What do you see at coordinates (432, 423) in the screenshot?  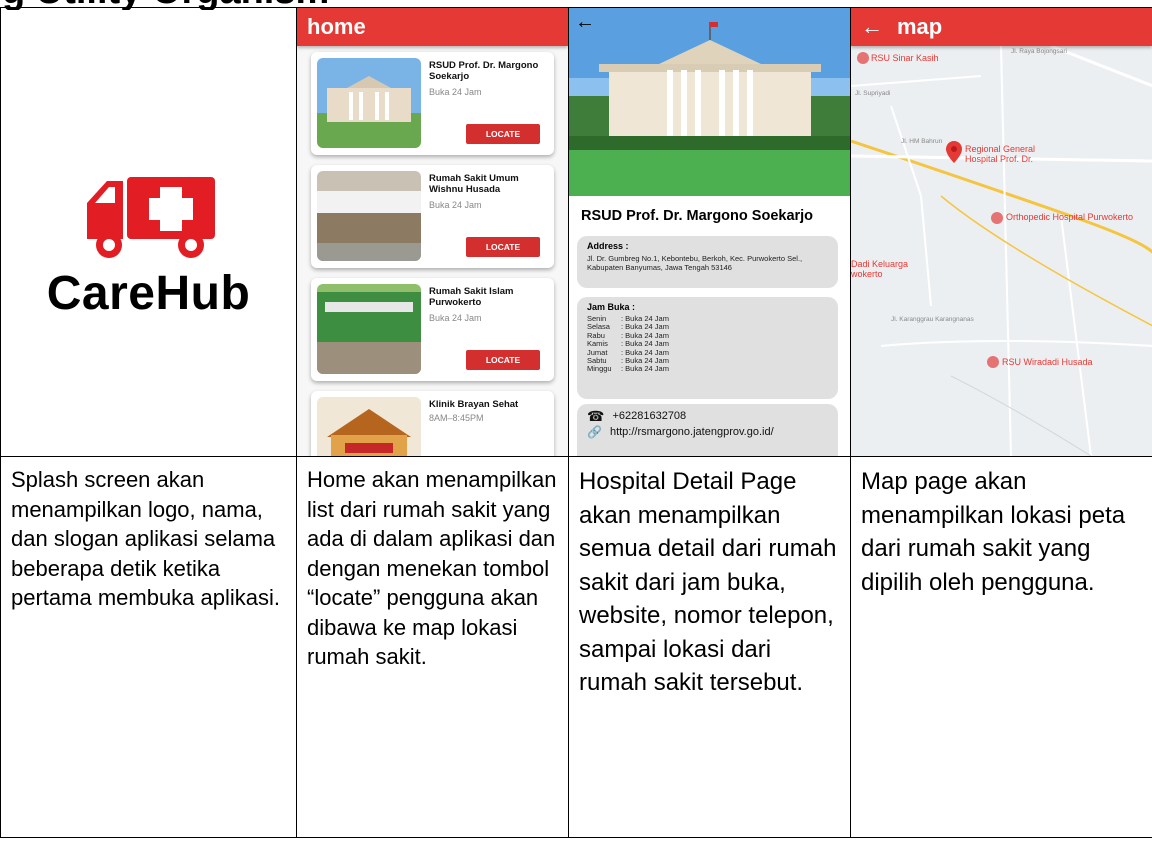 I see `hospital-card: Klinik Brayan Sehat 8AM–8:45PM` at bounding box center [432, 423].